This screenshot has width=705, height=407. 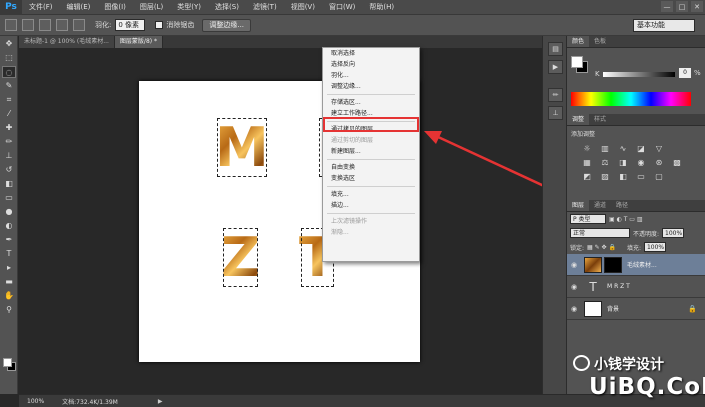 I want to click on menu-help: 帮助(H), so click(x=381, y=7).